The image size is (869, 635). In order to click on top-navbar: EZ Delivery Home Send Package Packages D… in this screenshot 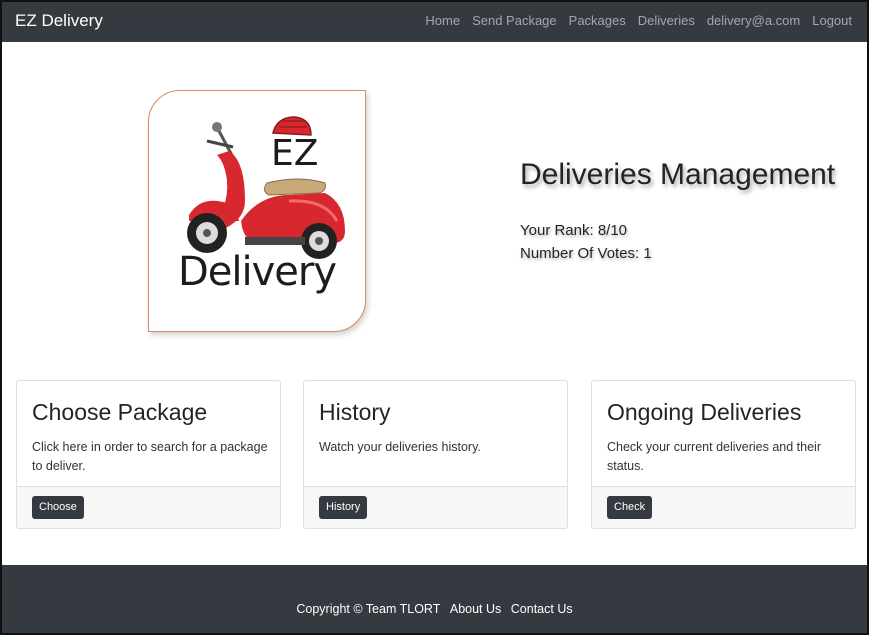, I will do `click(434, 22)`.